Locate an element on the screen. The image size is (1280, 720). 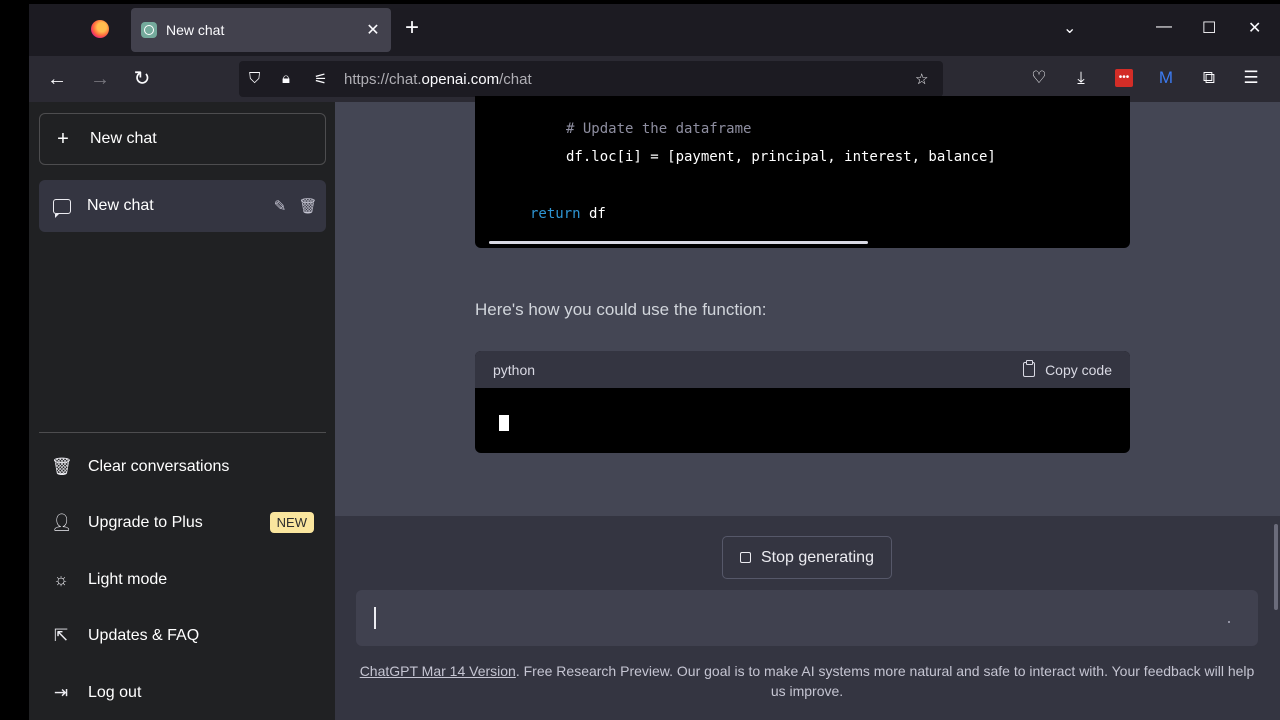
tab-bar: New chat ✕ + ⌄ — ☐ ✕ is located at coordinates (654, 30).